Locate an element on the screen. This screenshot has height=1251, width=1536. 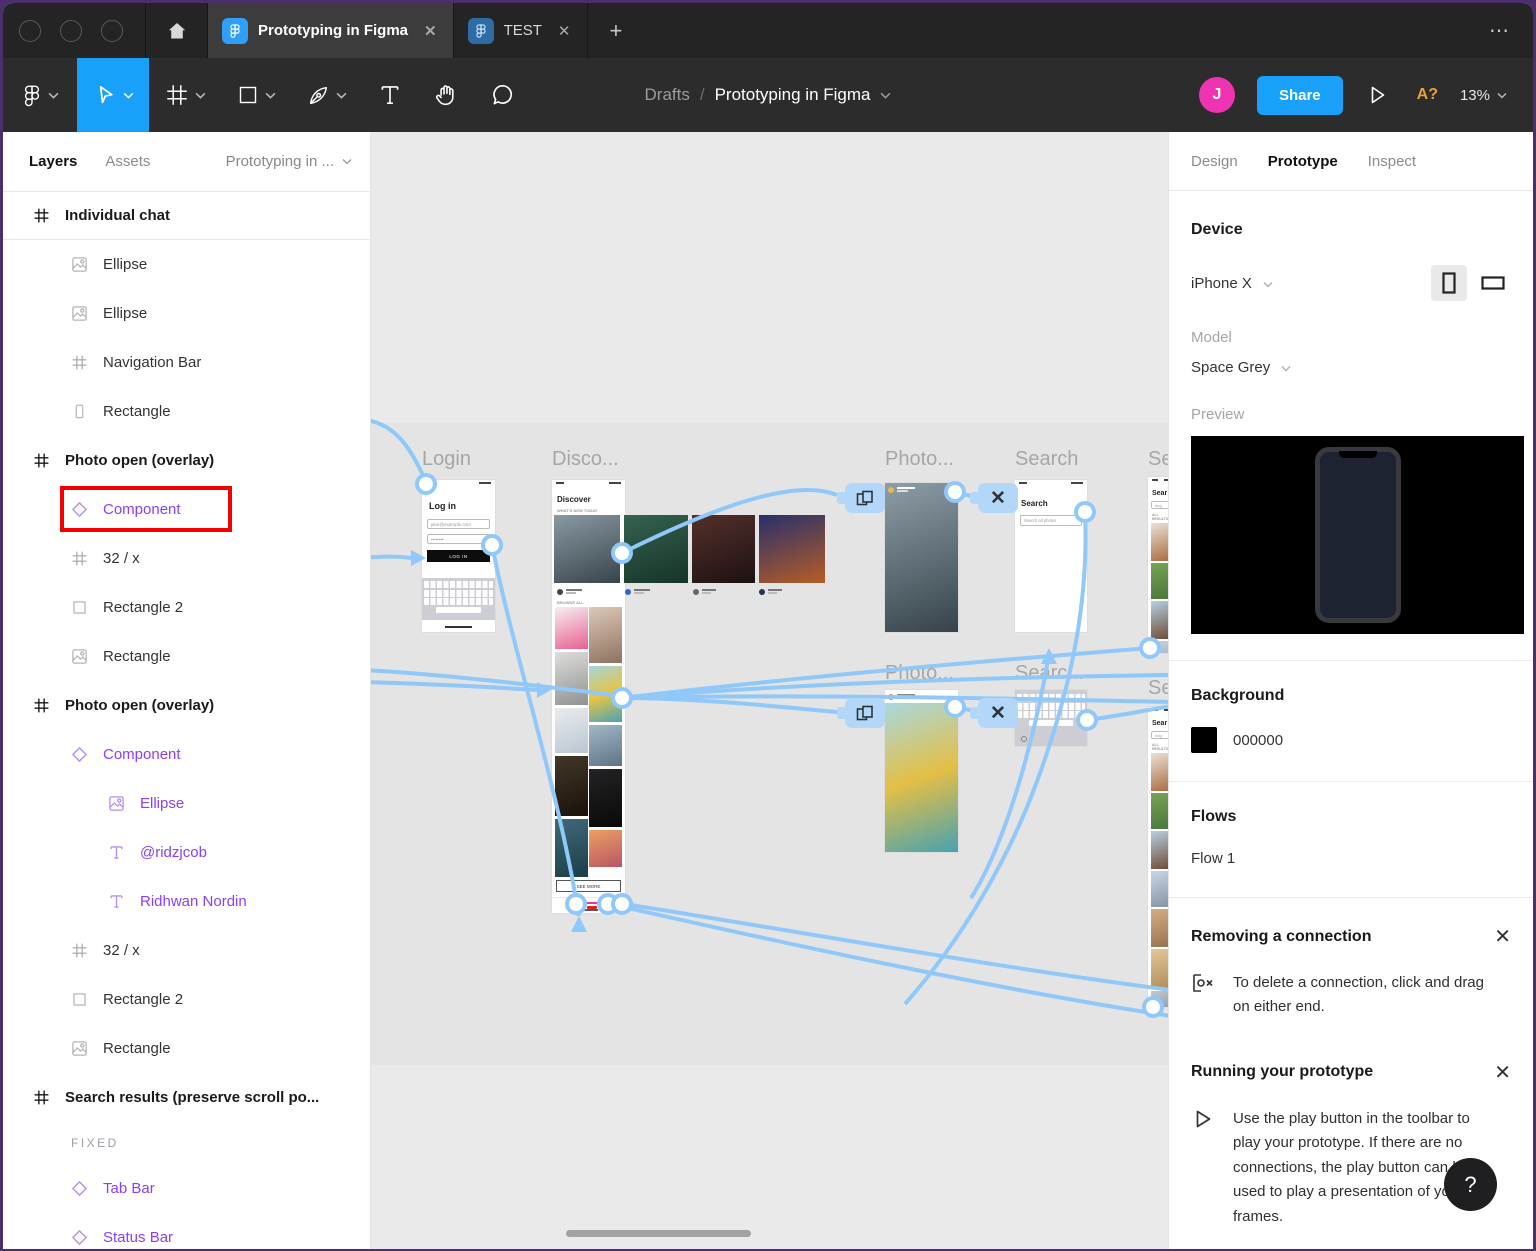
breadcrumb-project: Drafts is located at coordinates (667, 95).